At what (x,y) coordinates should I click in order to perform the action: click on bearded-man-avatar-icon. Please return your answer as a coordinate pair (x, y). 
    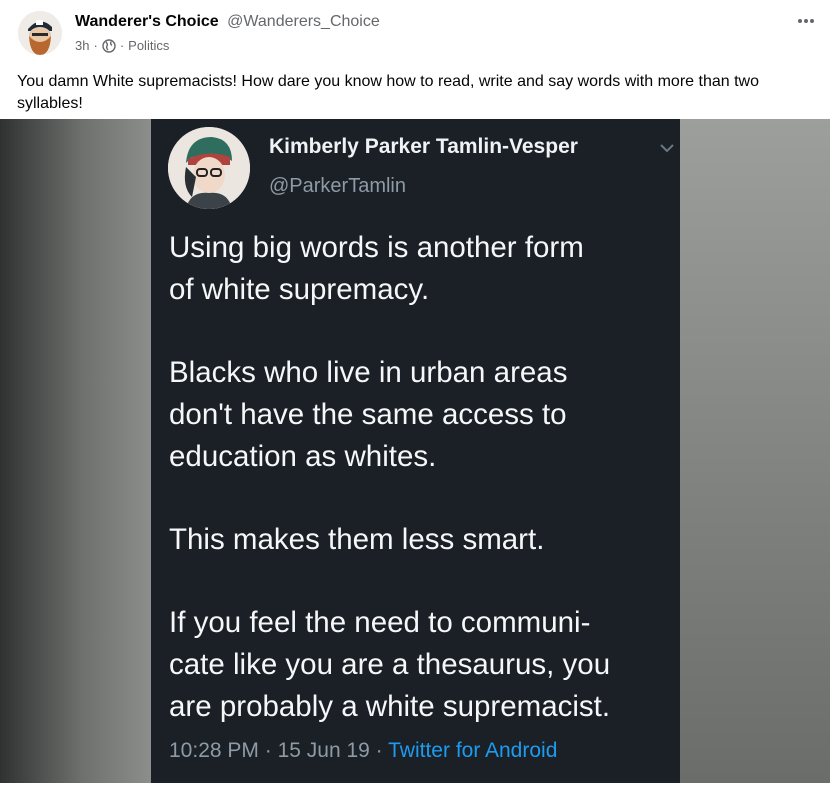
    Looking at the image, I should click on (40, 33).